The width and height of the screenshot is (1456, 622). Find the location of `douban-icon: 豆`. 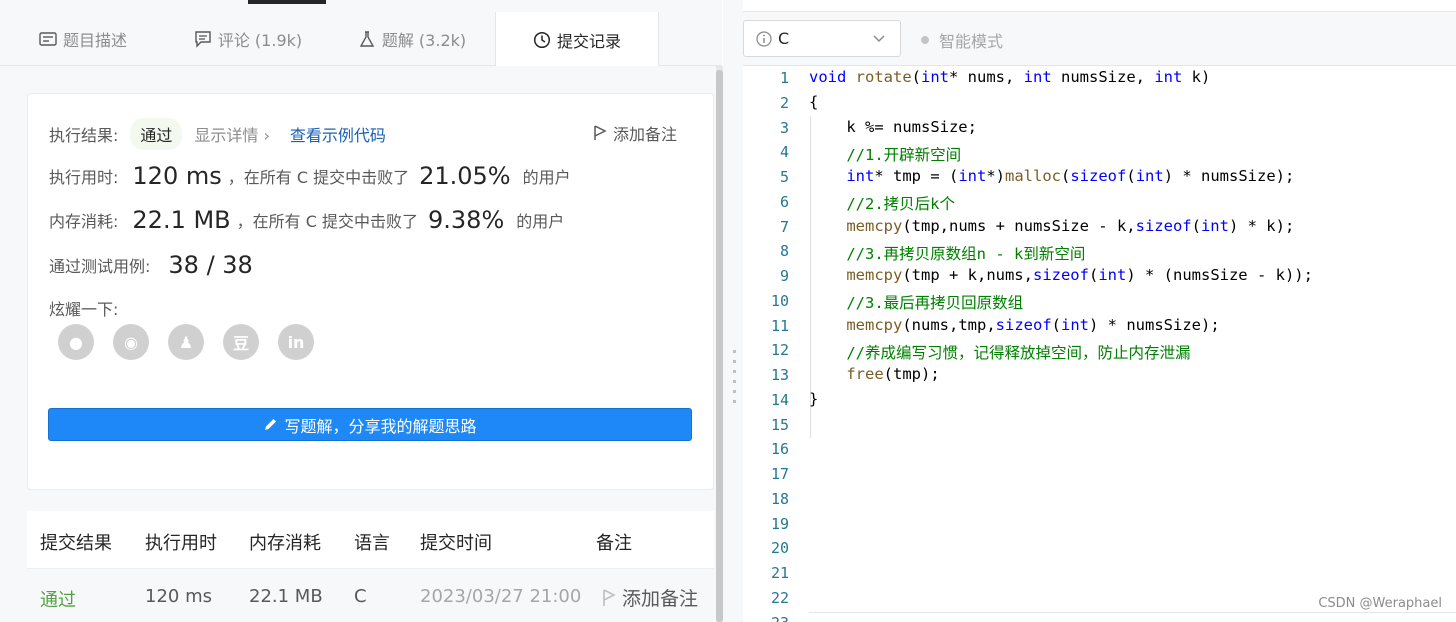

douban-icon: 豆 is located at coordinates (241, 342).